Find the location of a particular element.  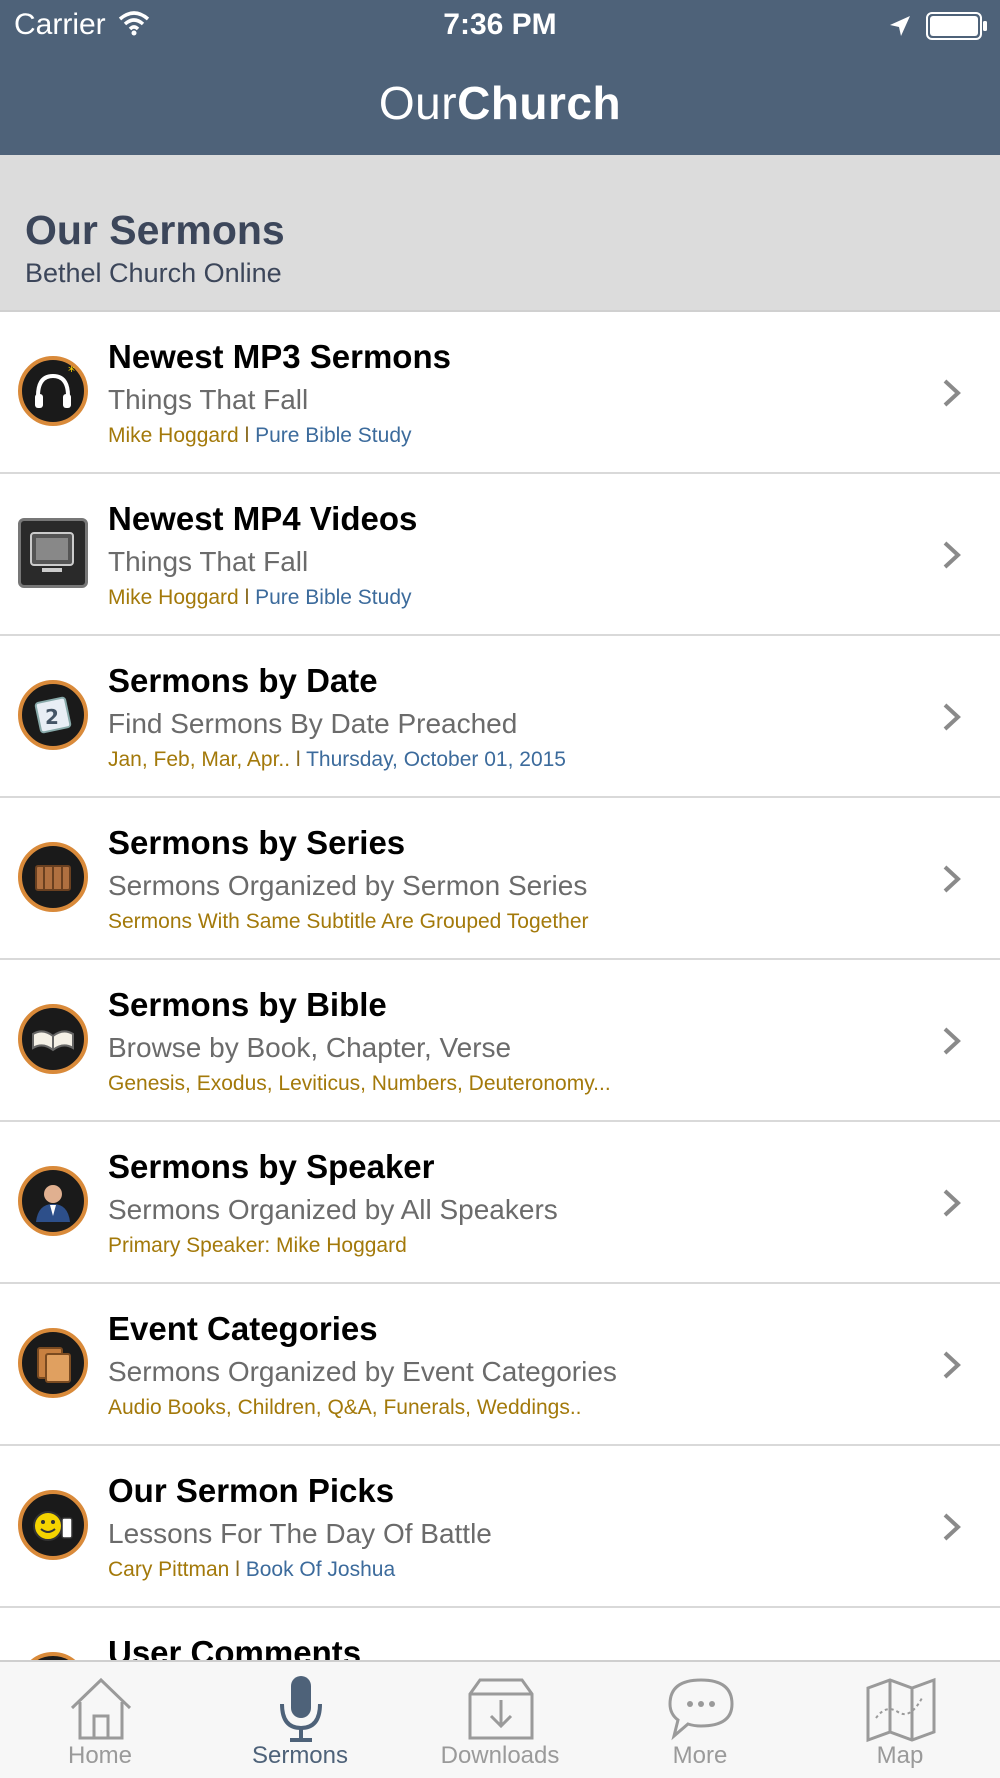

section-subtitle: Bethel Church Online is located at coordinates (153, 273).